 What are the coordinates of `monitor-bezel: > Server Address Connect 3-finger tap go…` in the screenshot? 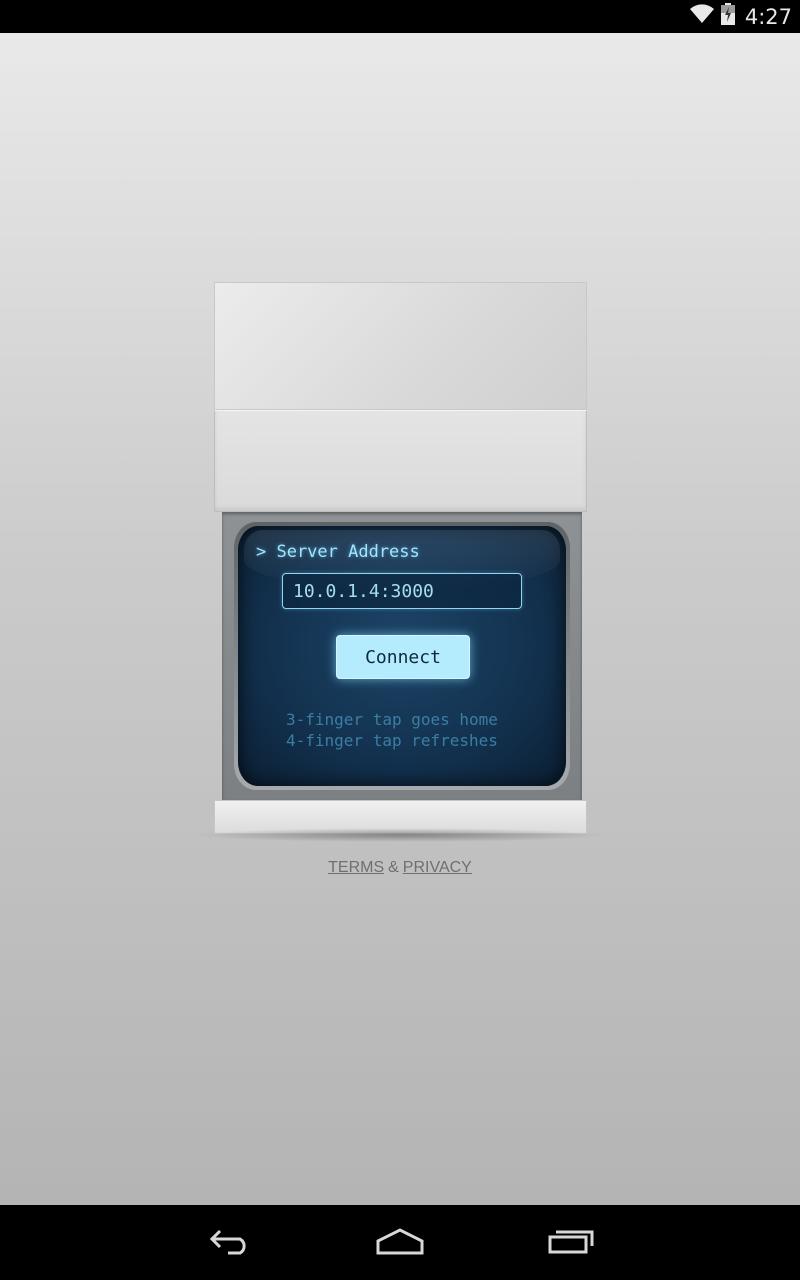 It's located at (402, 656).